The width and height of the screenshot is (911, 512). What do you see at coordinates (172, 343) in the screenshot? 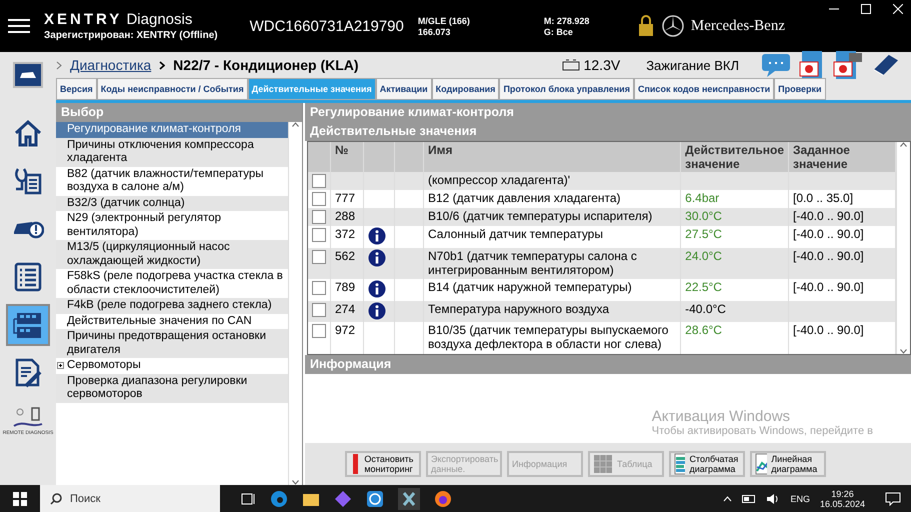
I see `selection-item: Причины предотвращения остановки двигателя` at bounding box center [172, 343].